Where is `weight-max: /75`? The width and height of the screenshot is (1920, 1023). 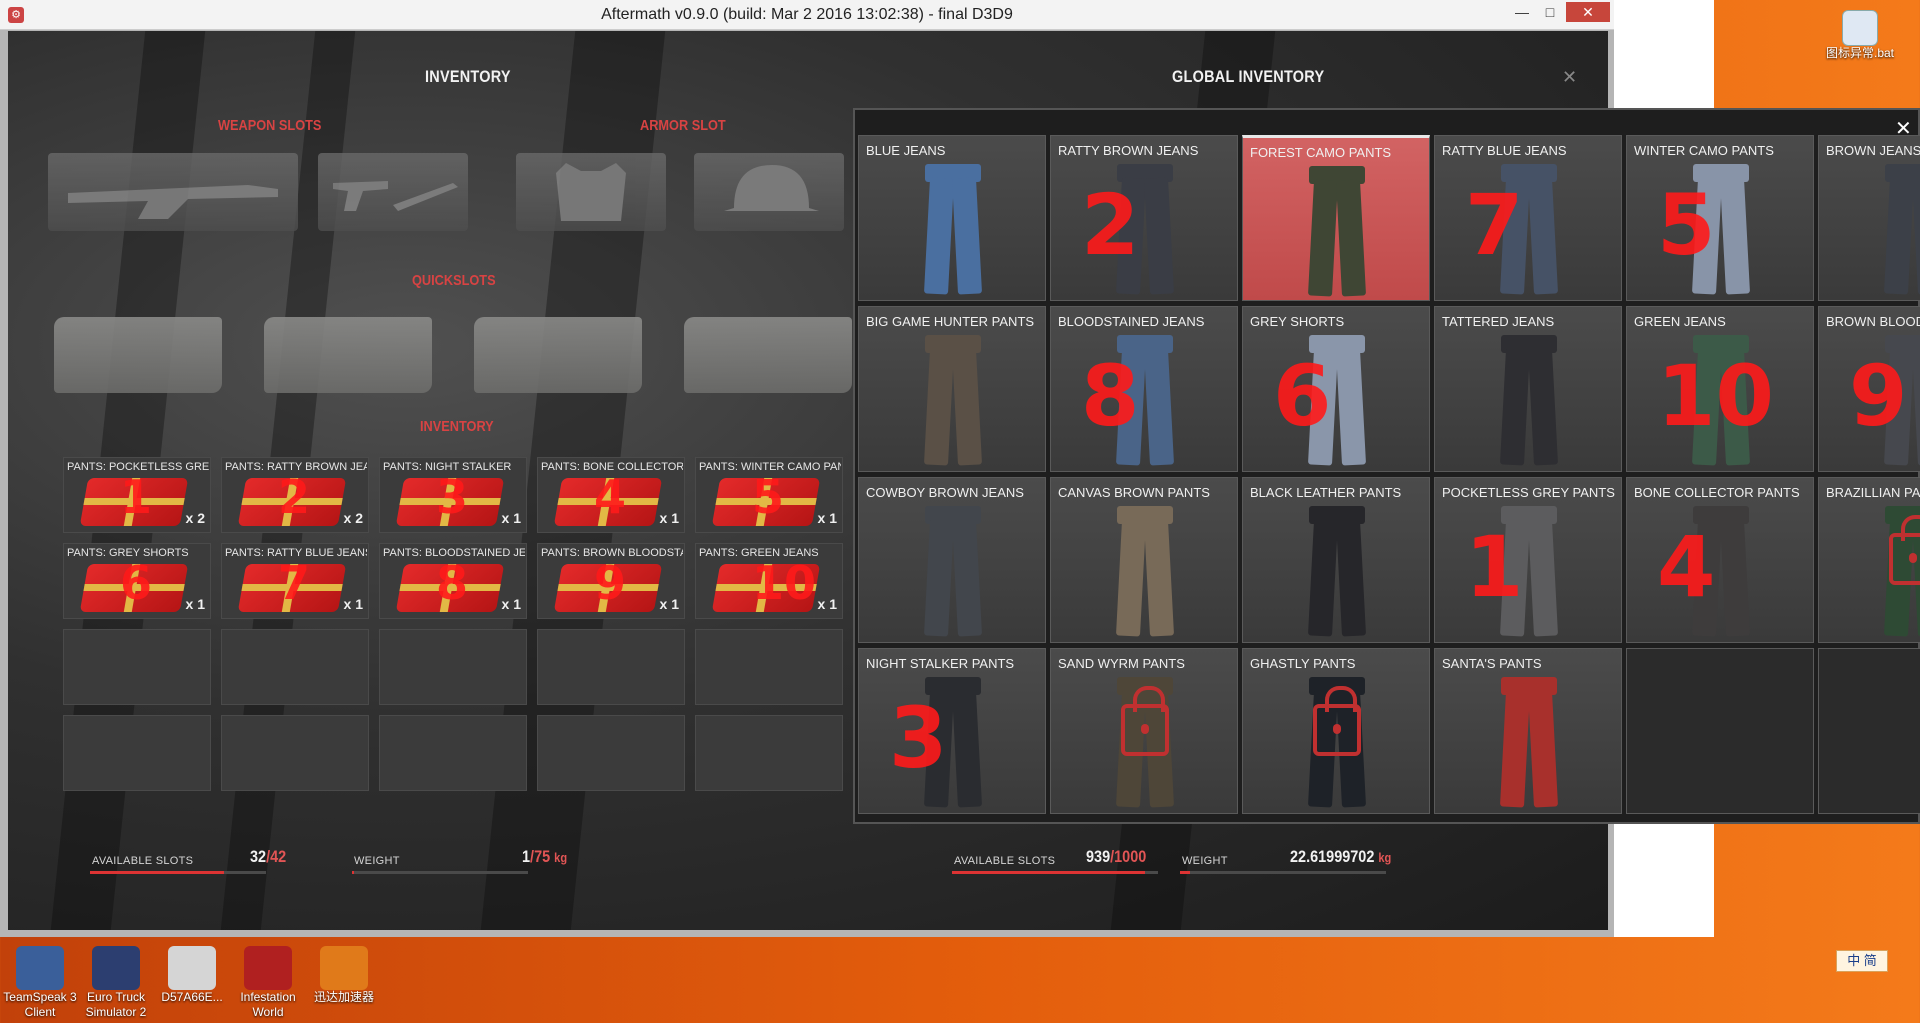
weight-max: /75 is located at coordinates (540, 856).